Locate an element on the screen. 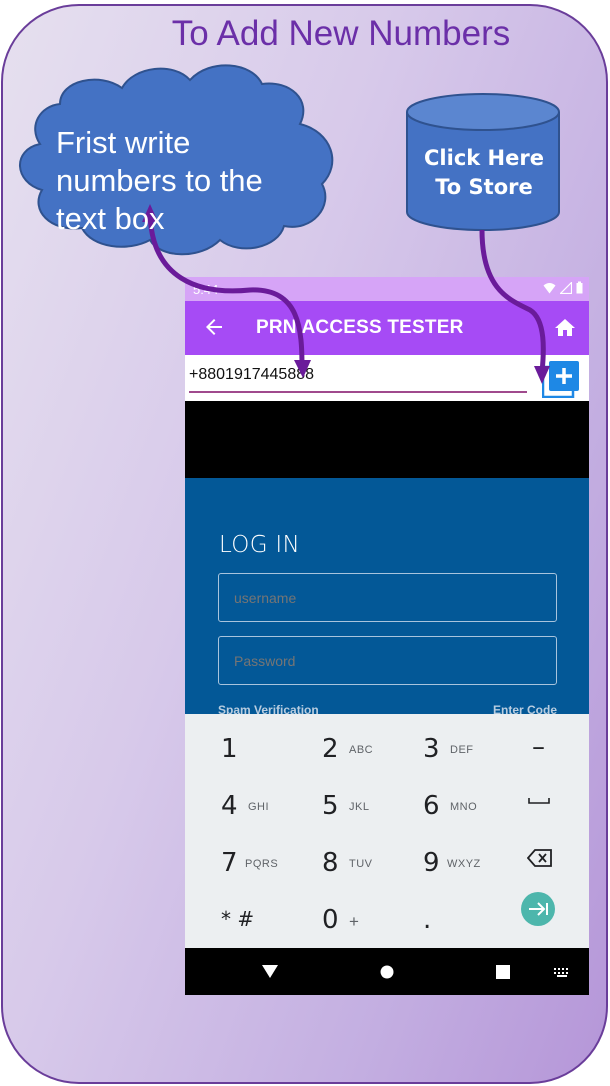 This screenshot has height=1086, width=610. key-6: 6 MNO is located at coordinates (437, 799).